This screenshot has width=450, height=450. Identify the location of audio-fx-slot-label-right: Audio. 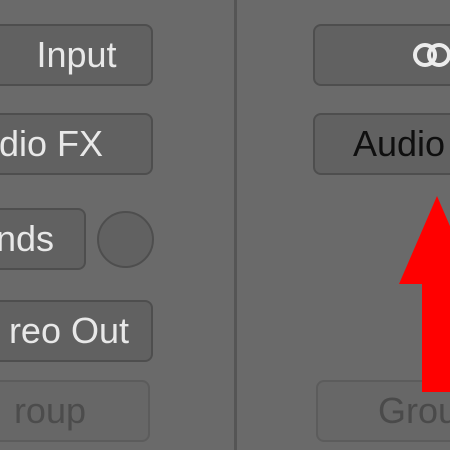
(399, 143).